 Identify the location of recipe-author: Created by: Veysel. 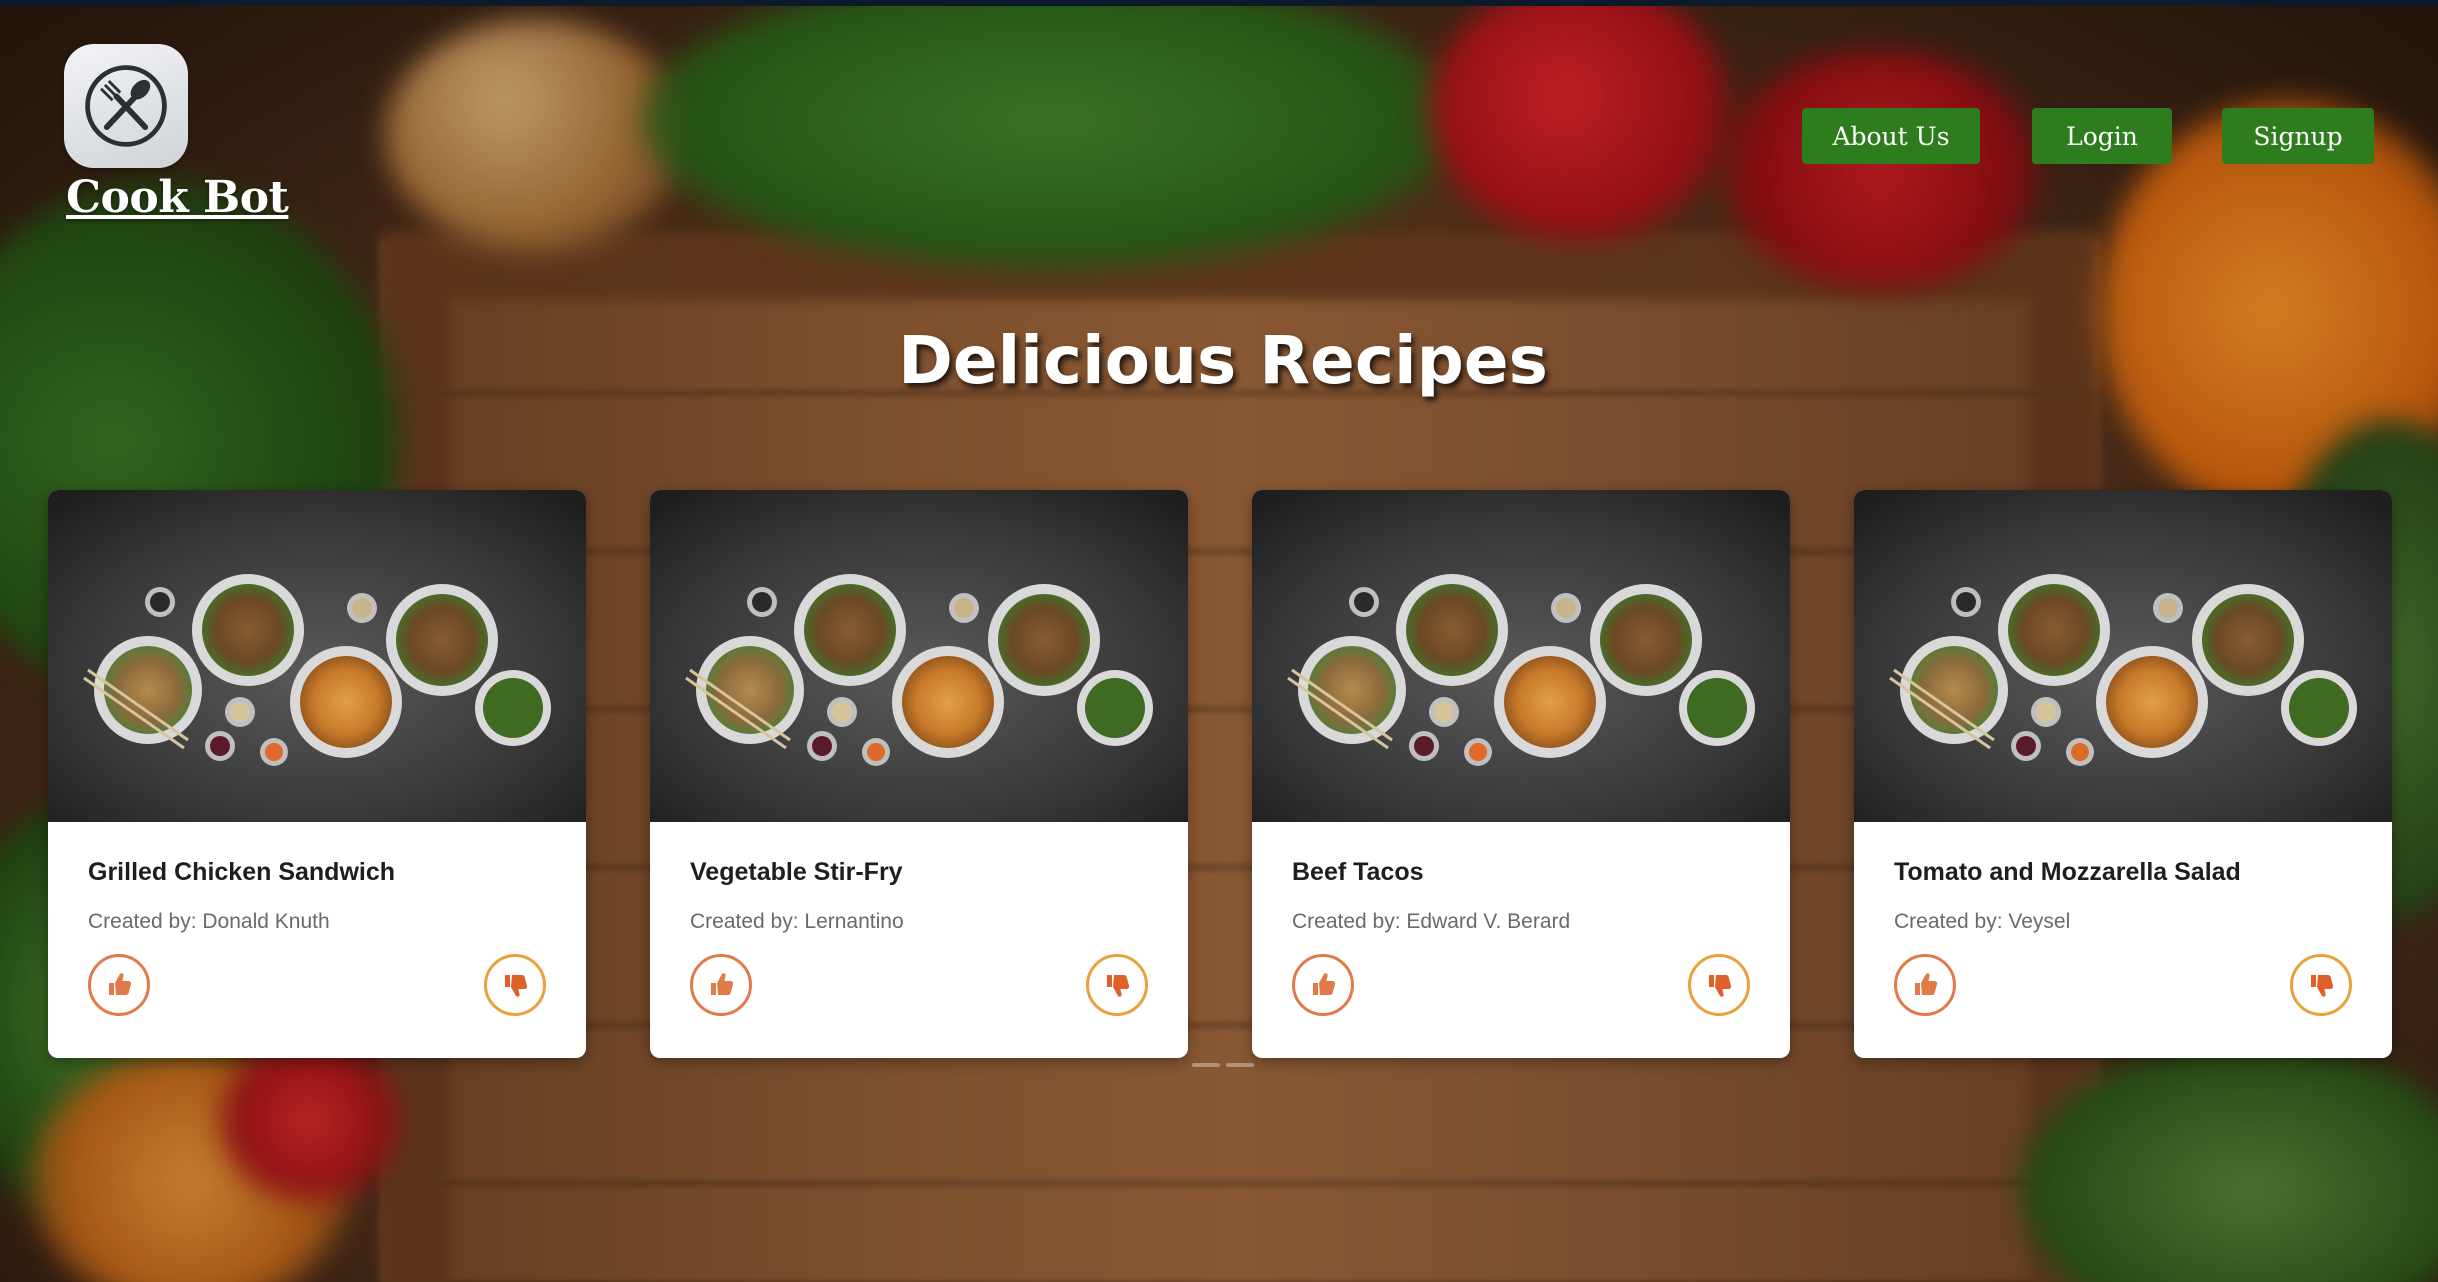
(1982, 921).